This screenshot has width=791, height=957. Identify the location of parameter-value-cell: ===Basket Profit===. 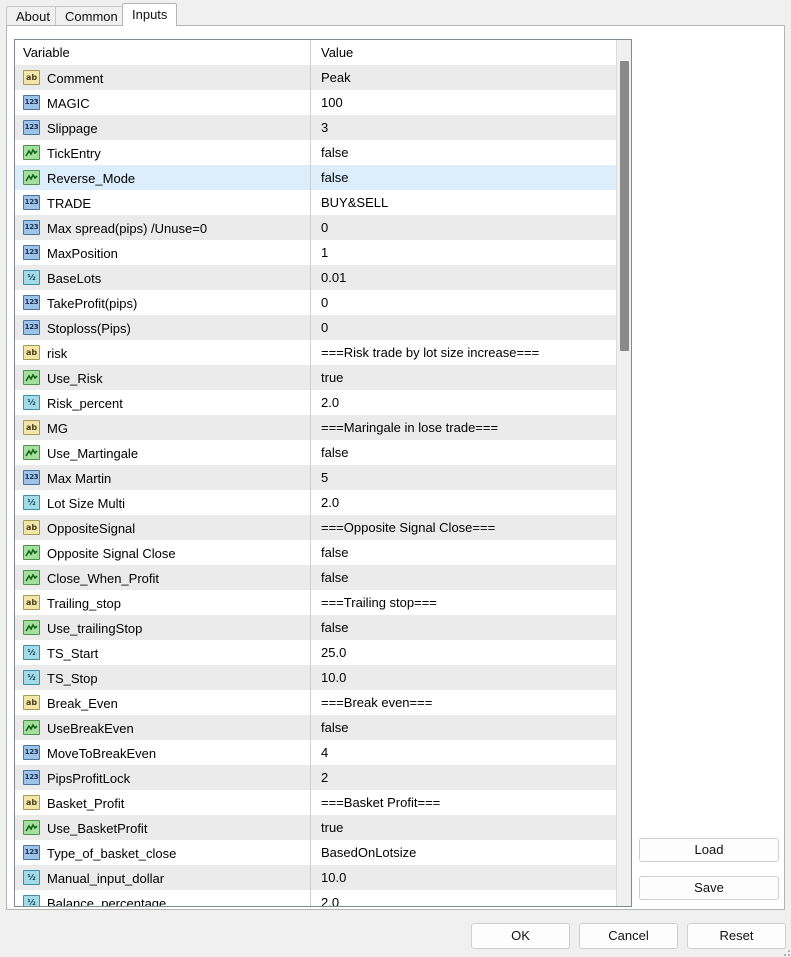
(463, 802).